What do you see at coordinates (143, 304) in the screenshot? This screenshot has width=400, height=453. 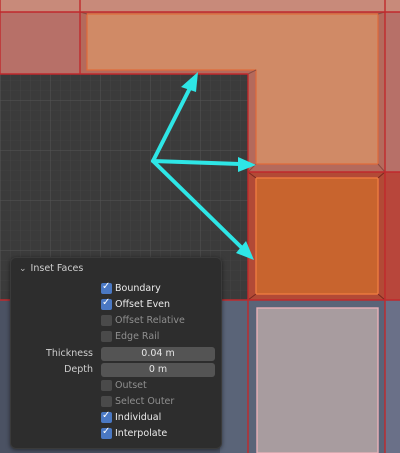 I see `offset-even-label: Offset Even` at bounding box center [143, 304].